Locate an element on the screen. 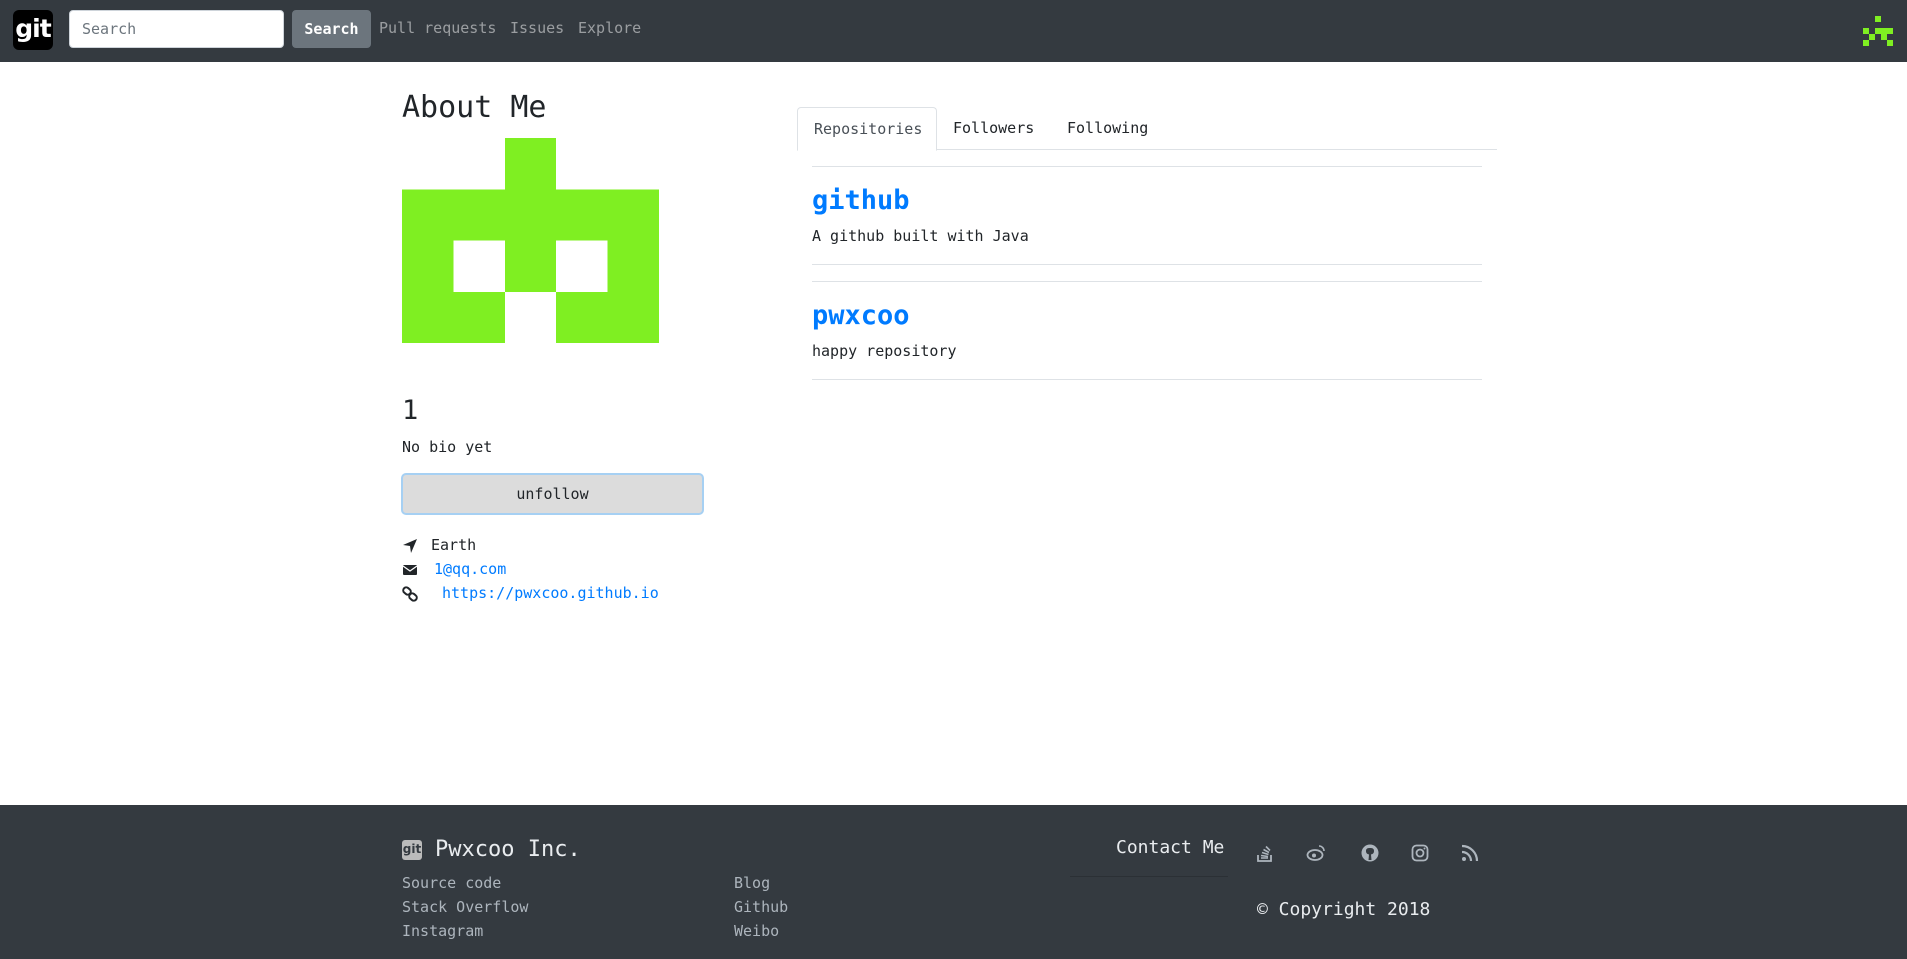  instagram-icon is located at coordinates (1420, 853).